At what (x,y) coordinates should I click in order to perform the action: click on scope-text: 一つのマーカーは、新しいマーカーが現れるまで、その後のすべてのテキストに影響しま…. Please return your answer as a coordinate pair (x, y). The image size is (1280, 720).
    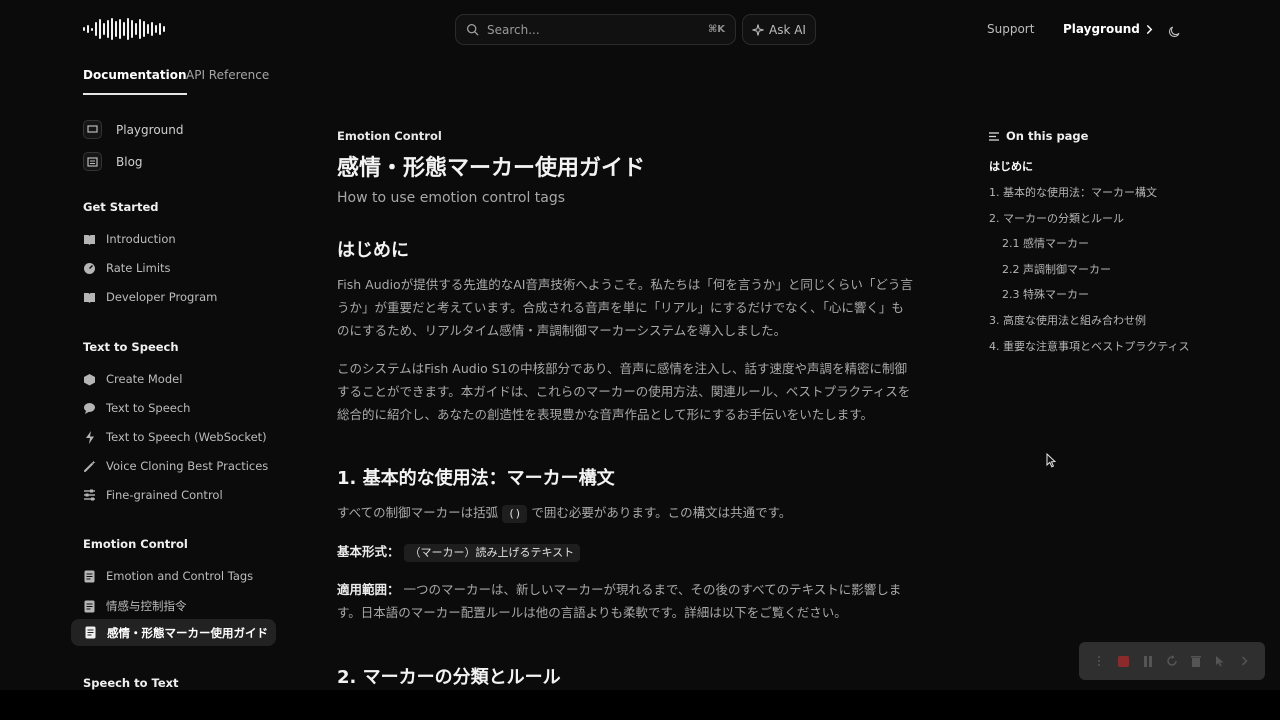
    Looking at the image, I should click on (619, 601).